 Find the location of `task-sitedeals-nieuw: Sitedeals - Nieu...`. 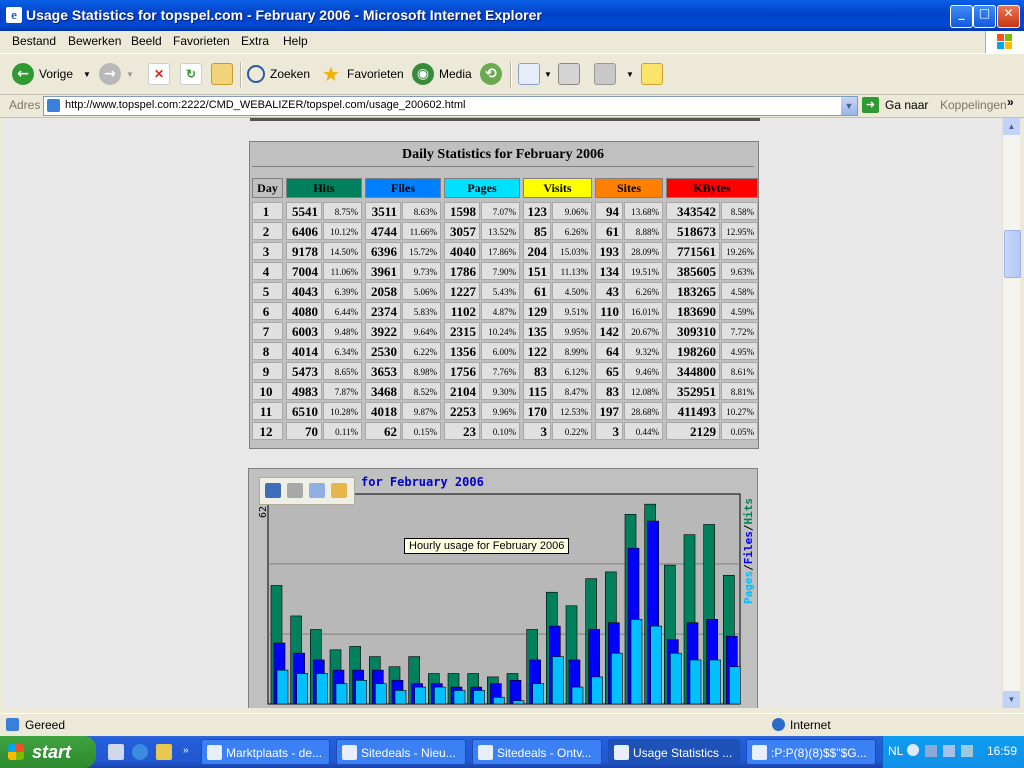

task-sitedeals-nieuw: Sitedeals - Nieu... is located at coordinates (401, 752).